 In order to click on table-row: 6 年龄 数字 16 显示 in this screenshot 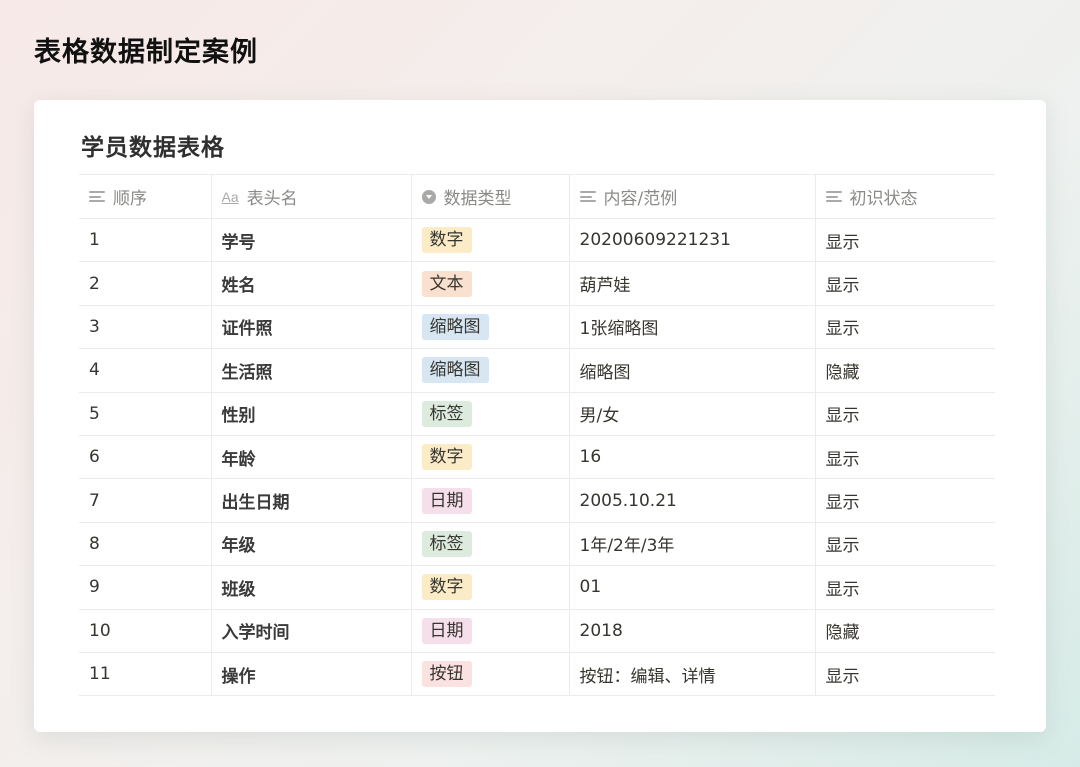, I will do `click(537, 457)`.